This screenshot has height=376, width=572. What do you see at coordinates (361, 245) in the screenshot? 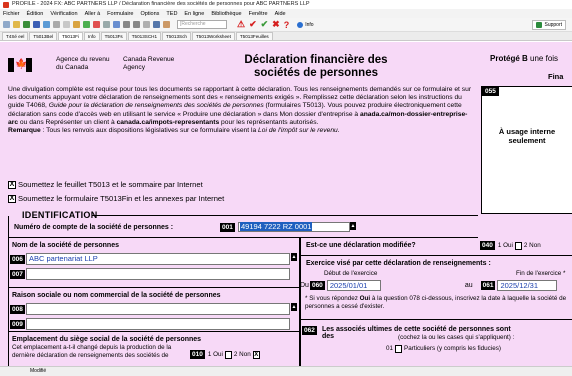
I see `amended-question: Est-ce une déclaration modifiée?` at bounding box center [361, 245].